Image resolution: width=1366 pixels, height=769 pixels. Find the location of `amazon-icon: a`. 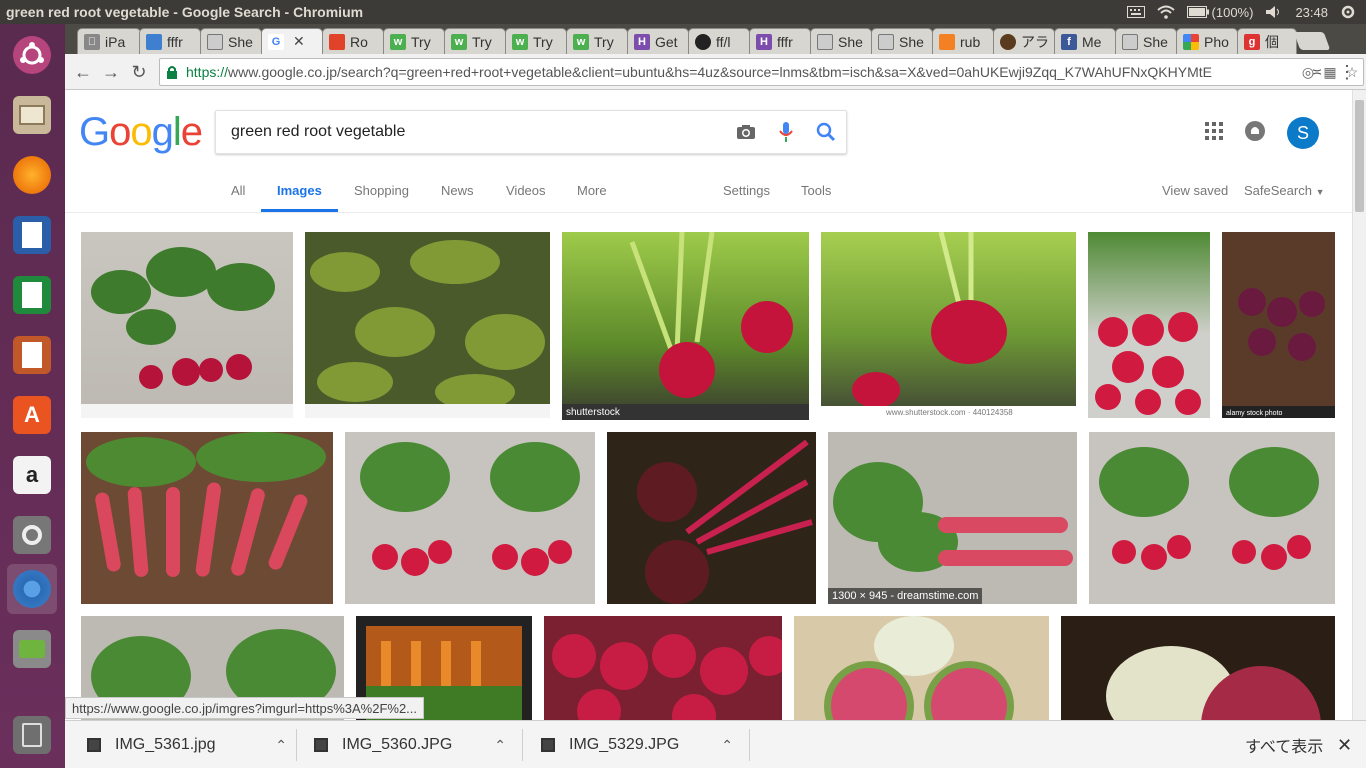

amazon-icon: a is located at coordinates (32, 475).